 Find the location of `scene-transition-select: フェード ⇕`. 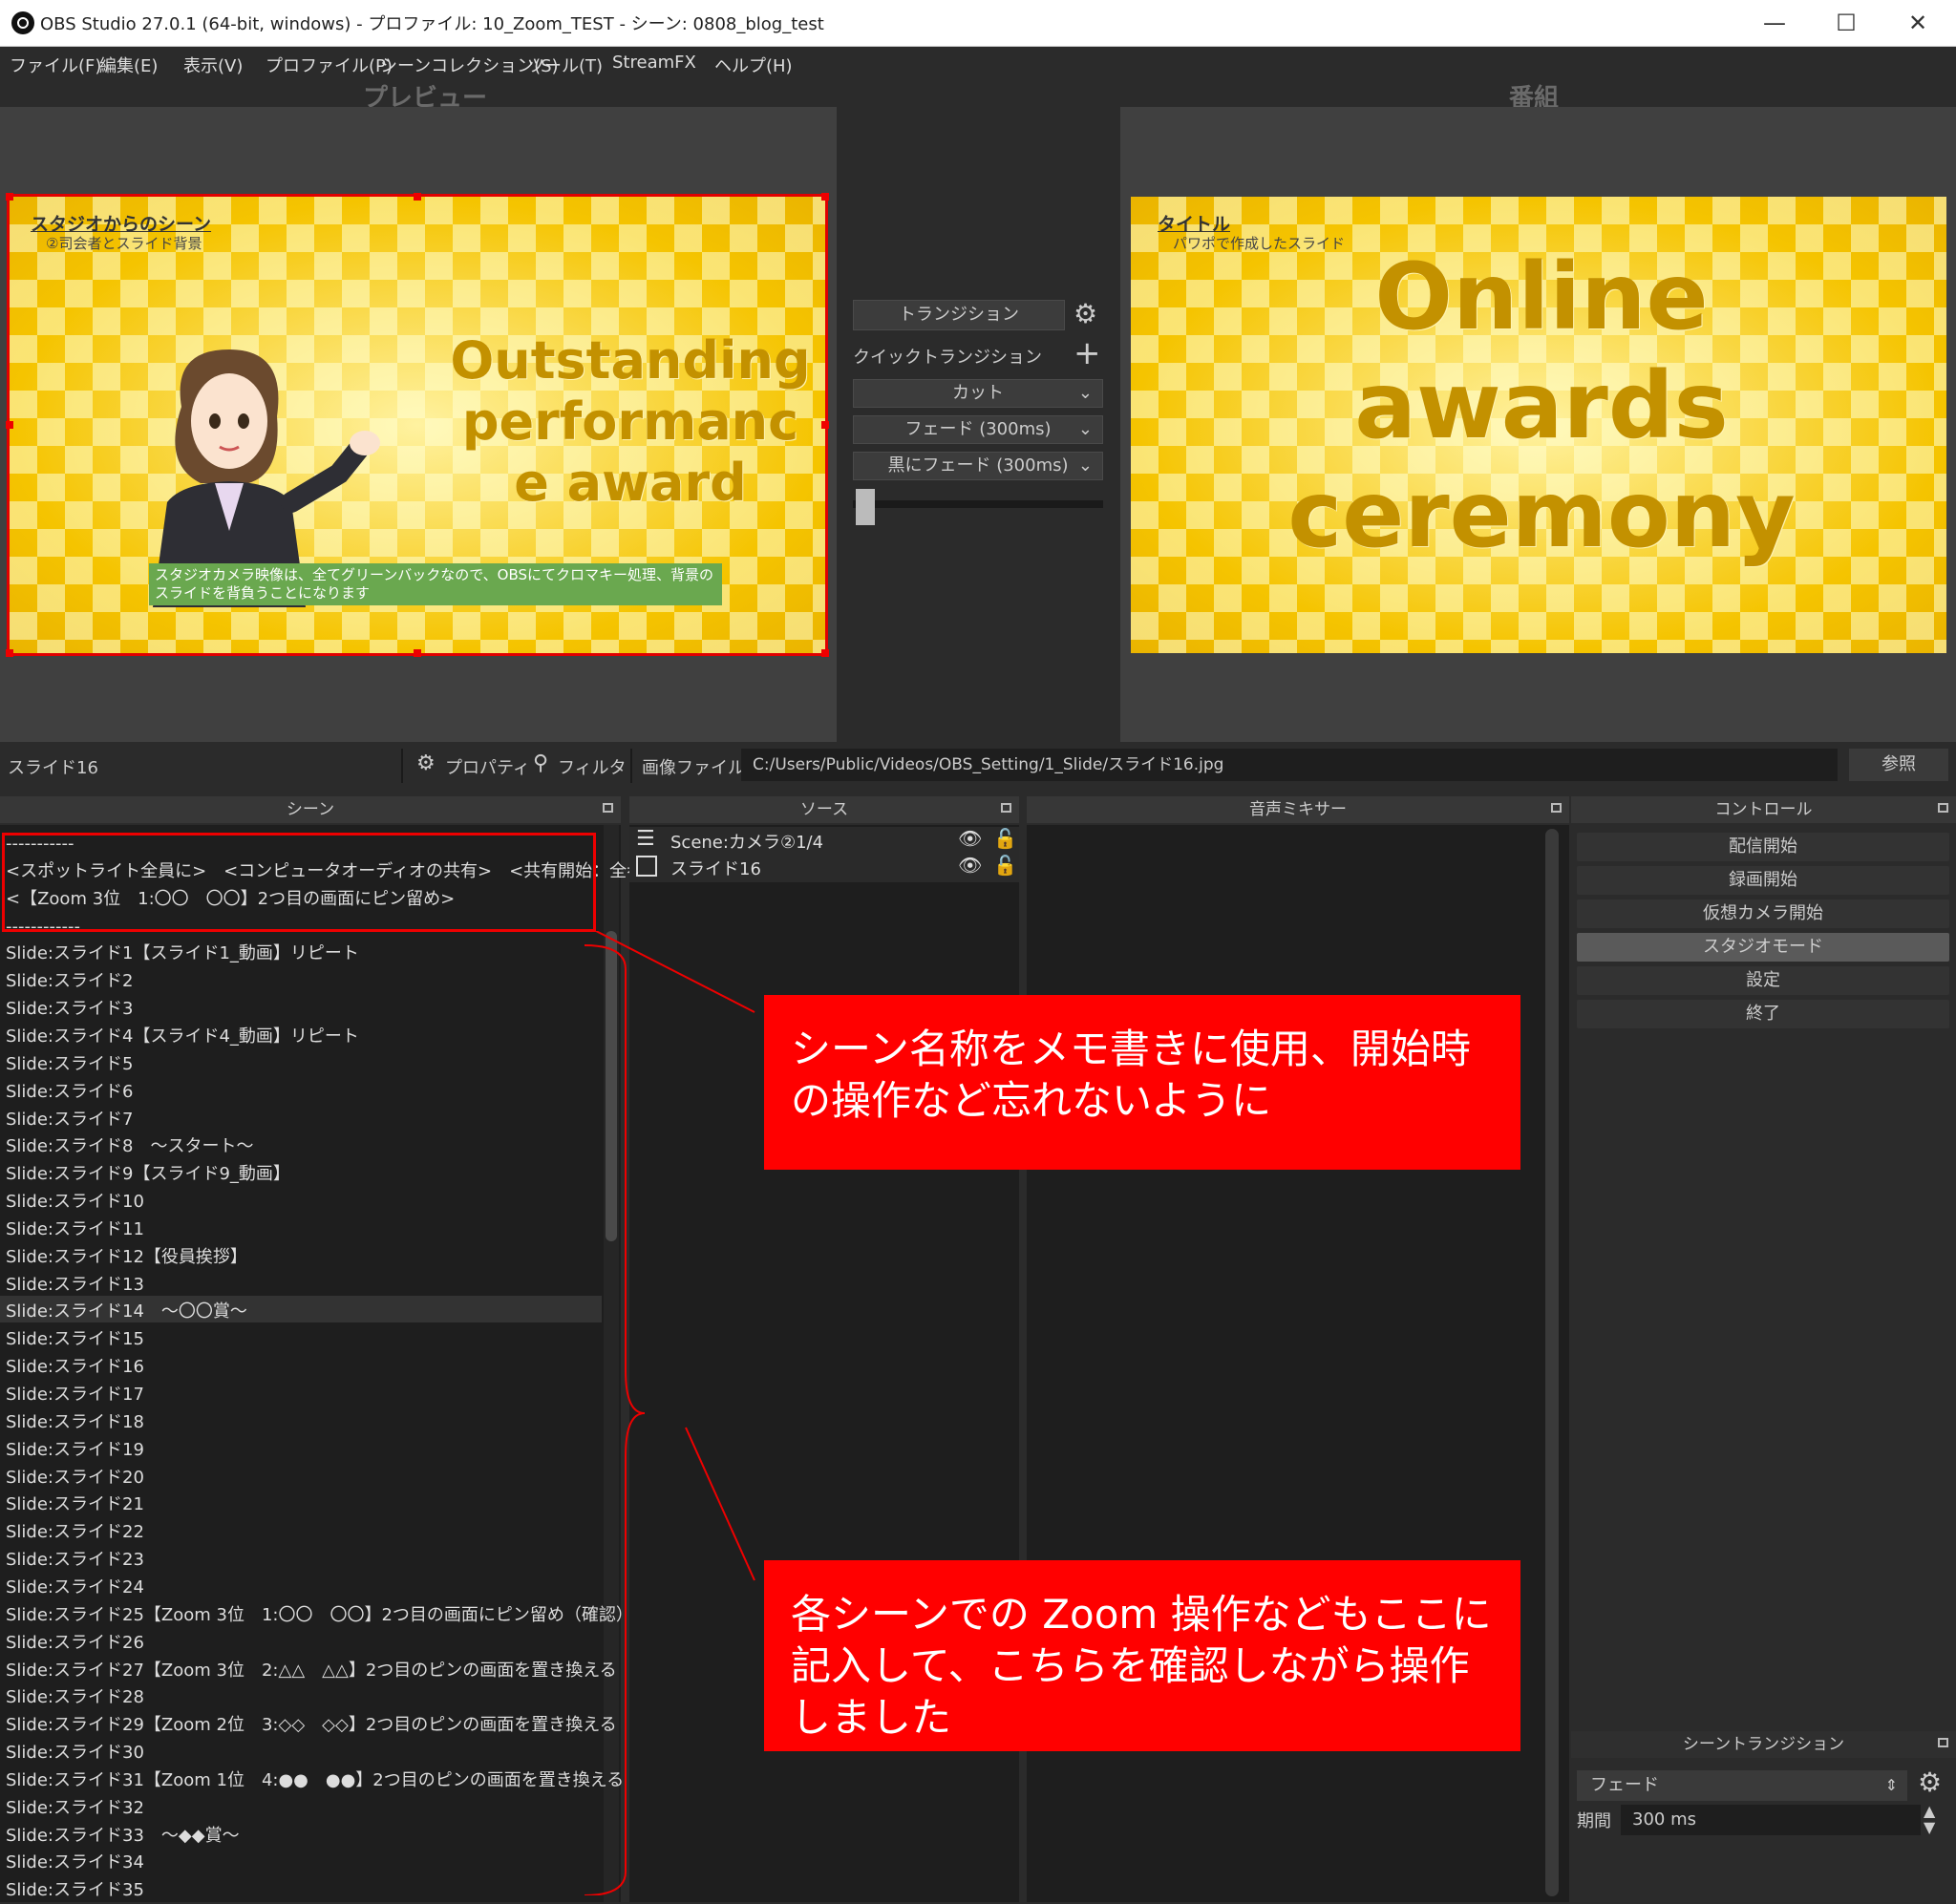

scene-transition-select: フェード ⇕ is located at coordinates (1742, 1785).